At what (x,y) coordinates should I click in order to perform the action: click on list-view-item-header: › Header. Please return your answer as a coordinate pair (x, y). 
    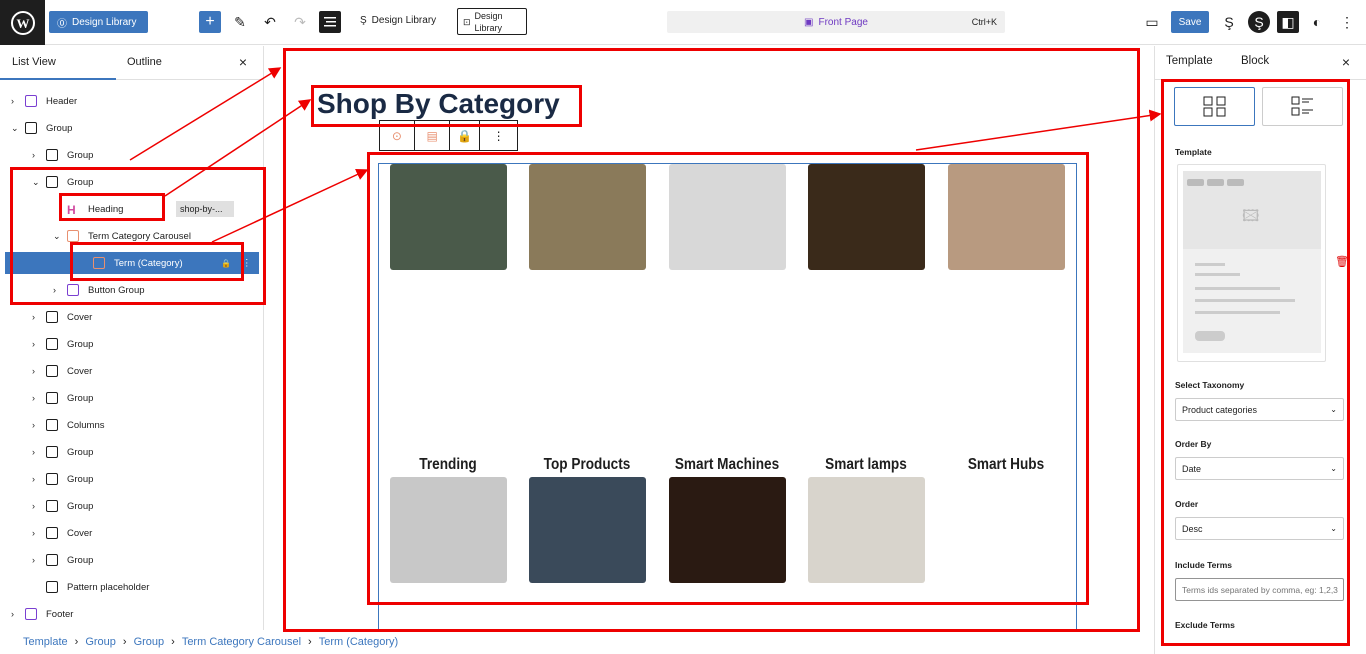
    Looking at the image, I should click on (132, 101).